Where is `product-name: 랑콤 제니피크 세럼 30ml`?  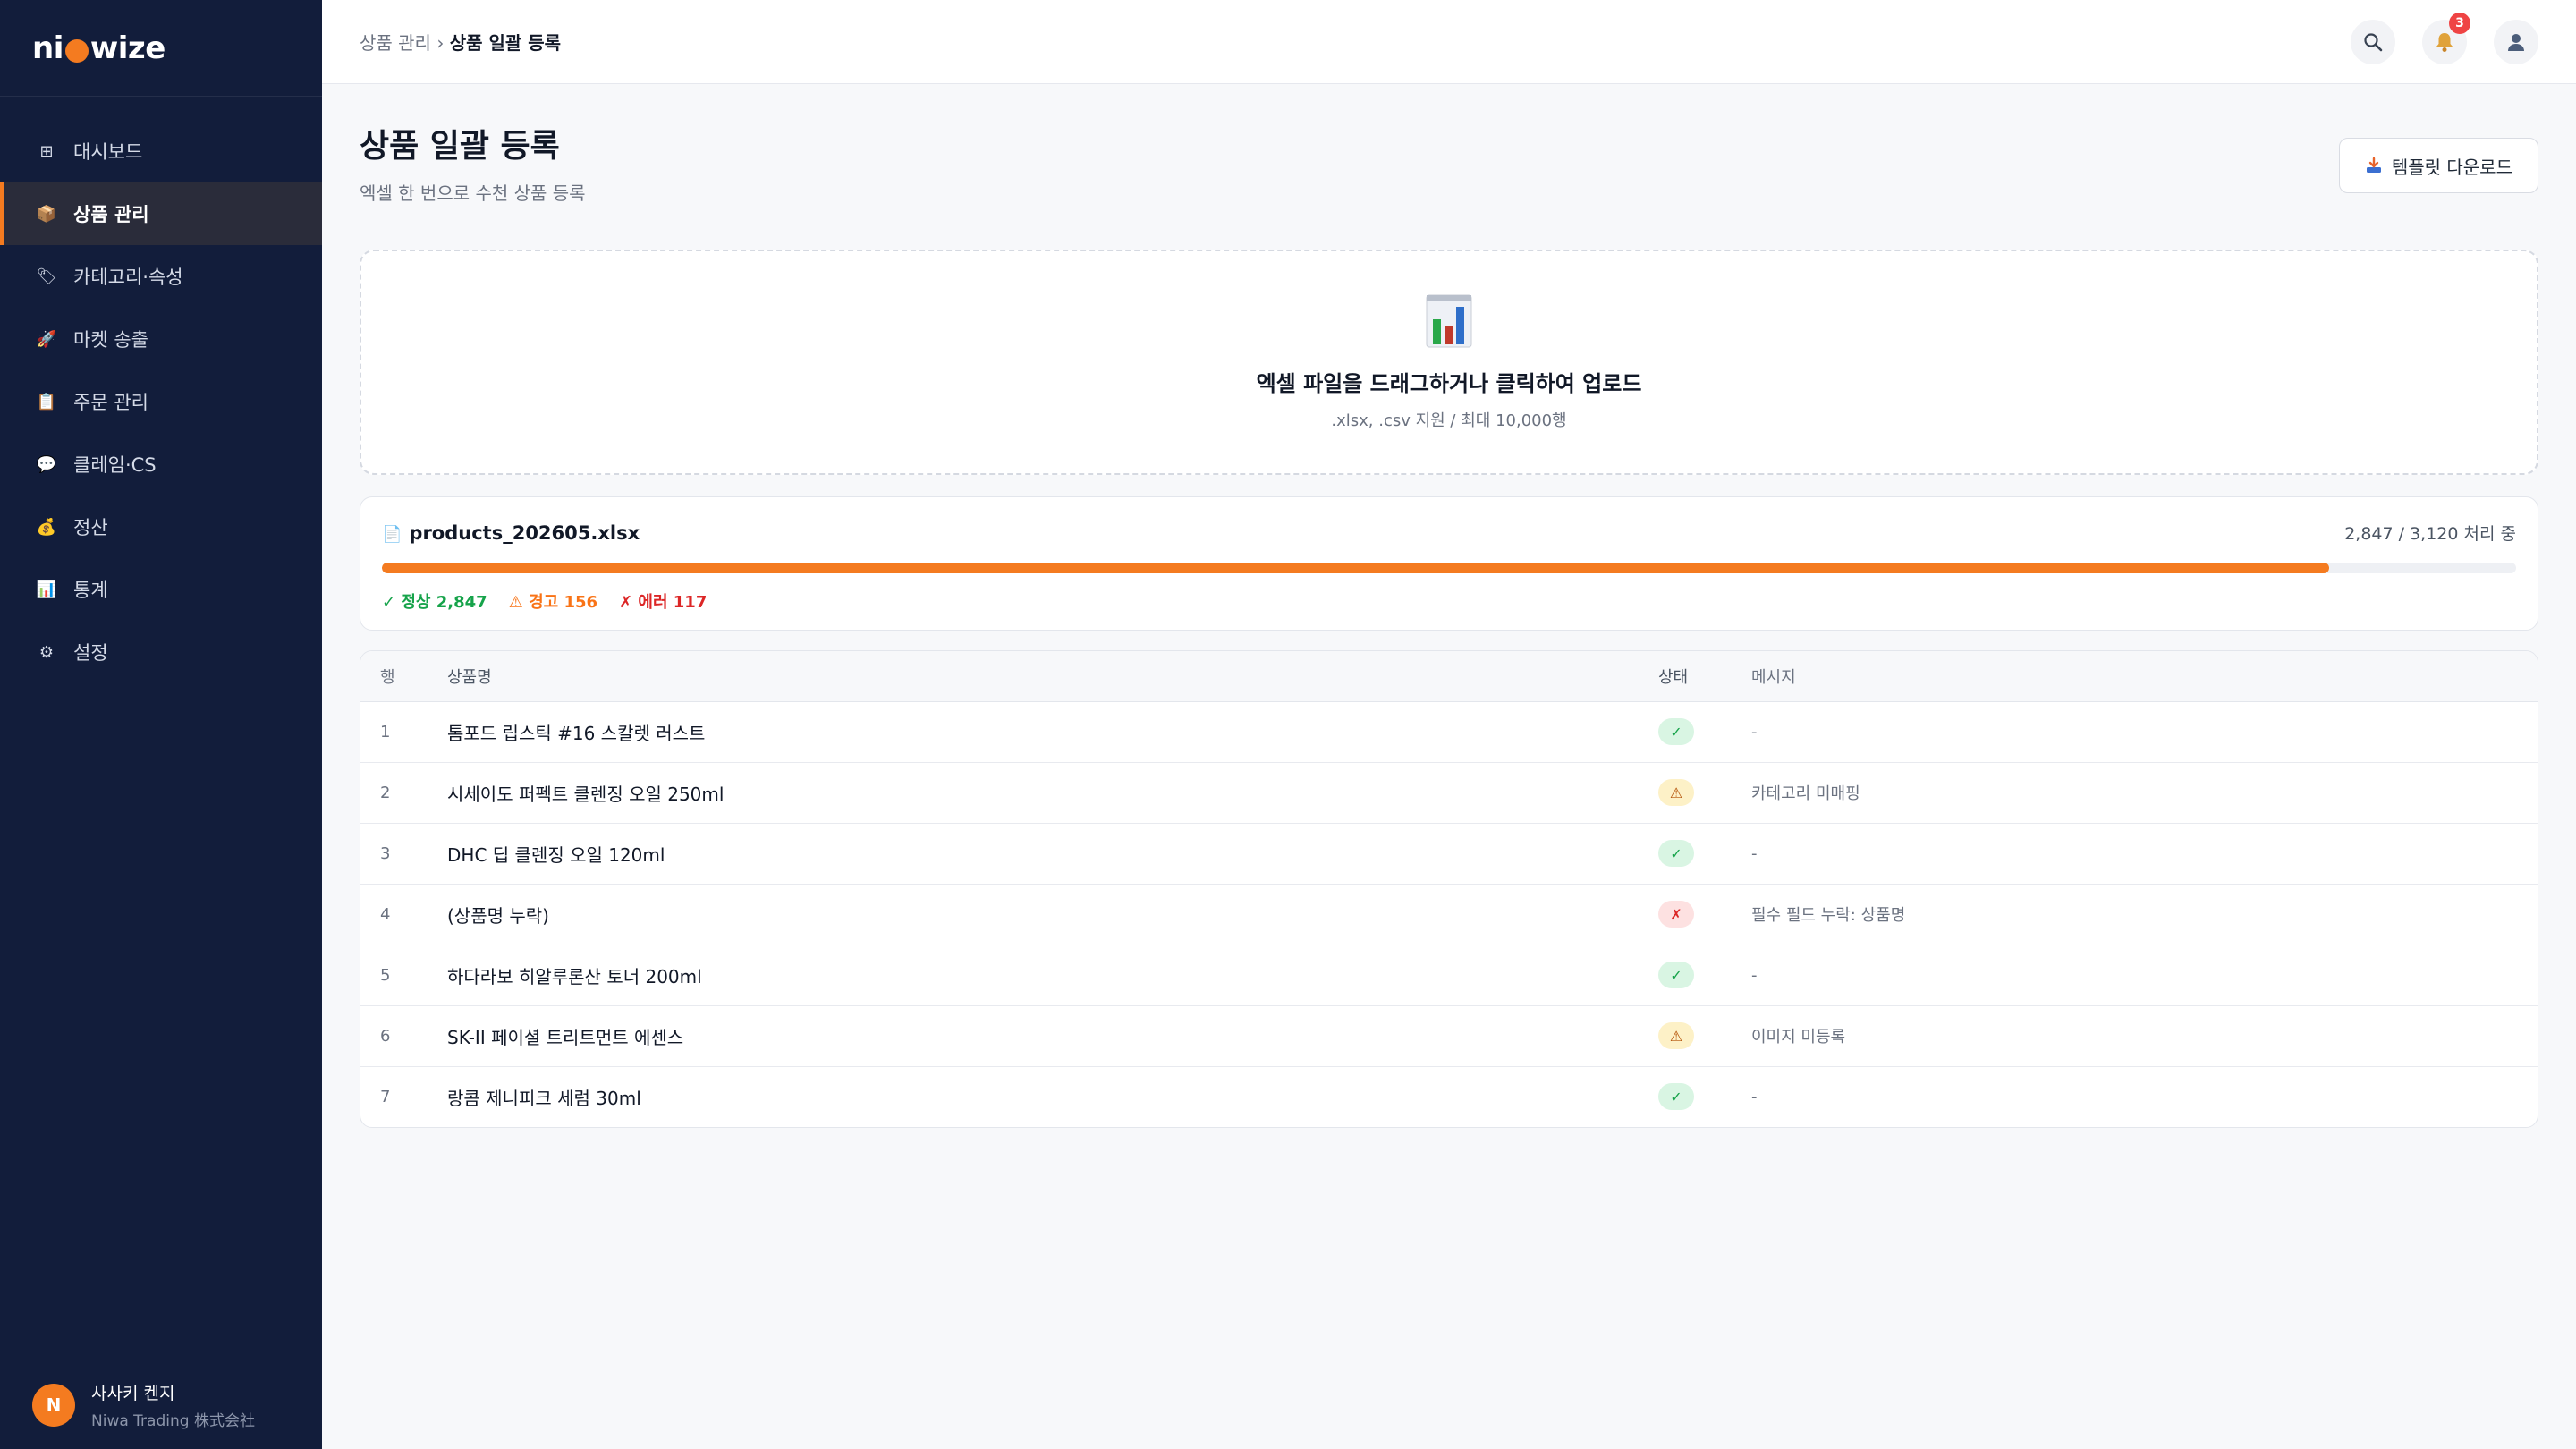 product-name: 랑콤 제니피크 세럼 30ml is located at coordinates (544, 1098).